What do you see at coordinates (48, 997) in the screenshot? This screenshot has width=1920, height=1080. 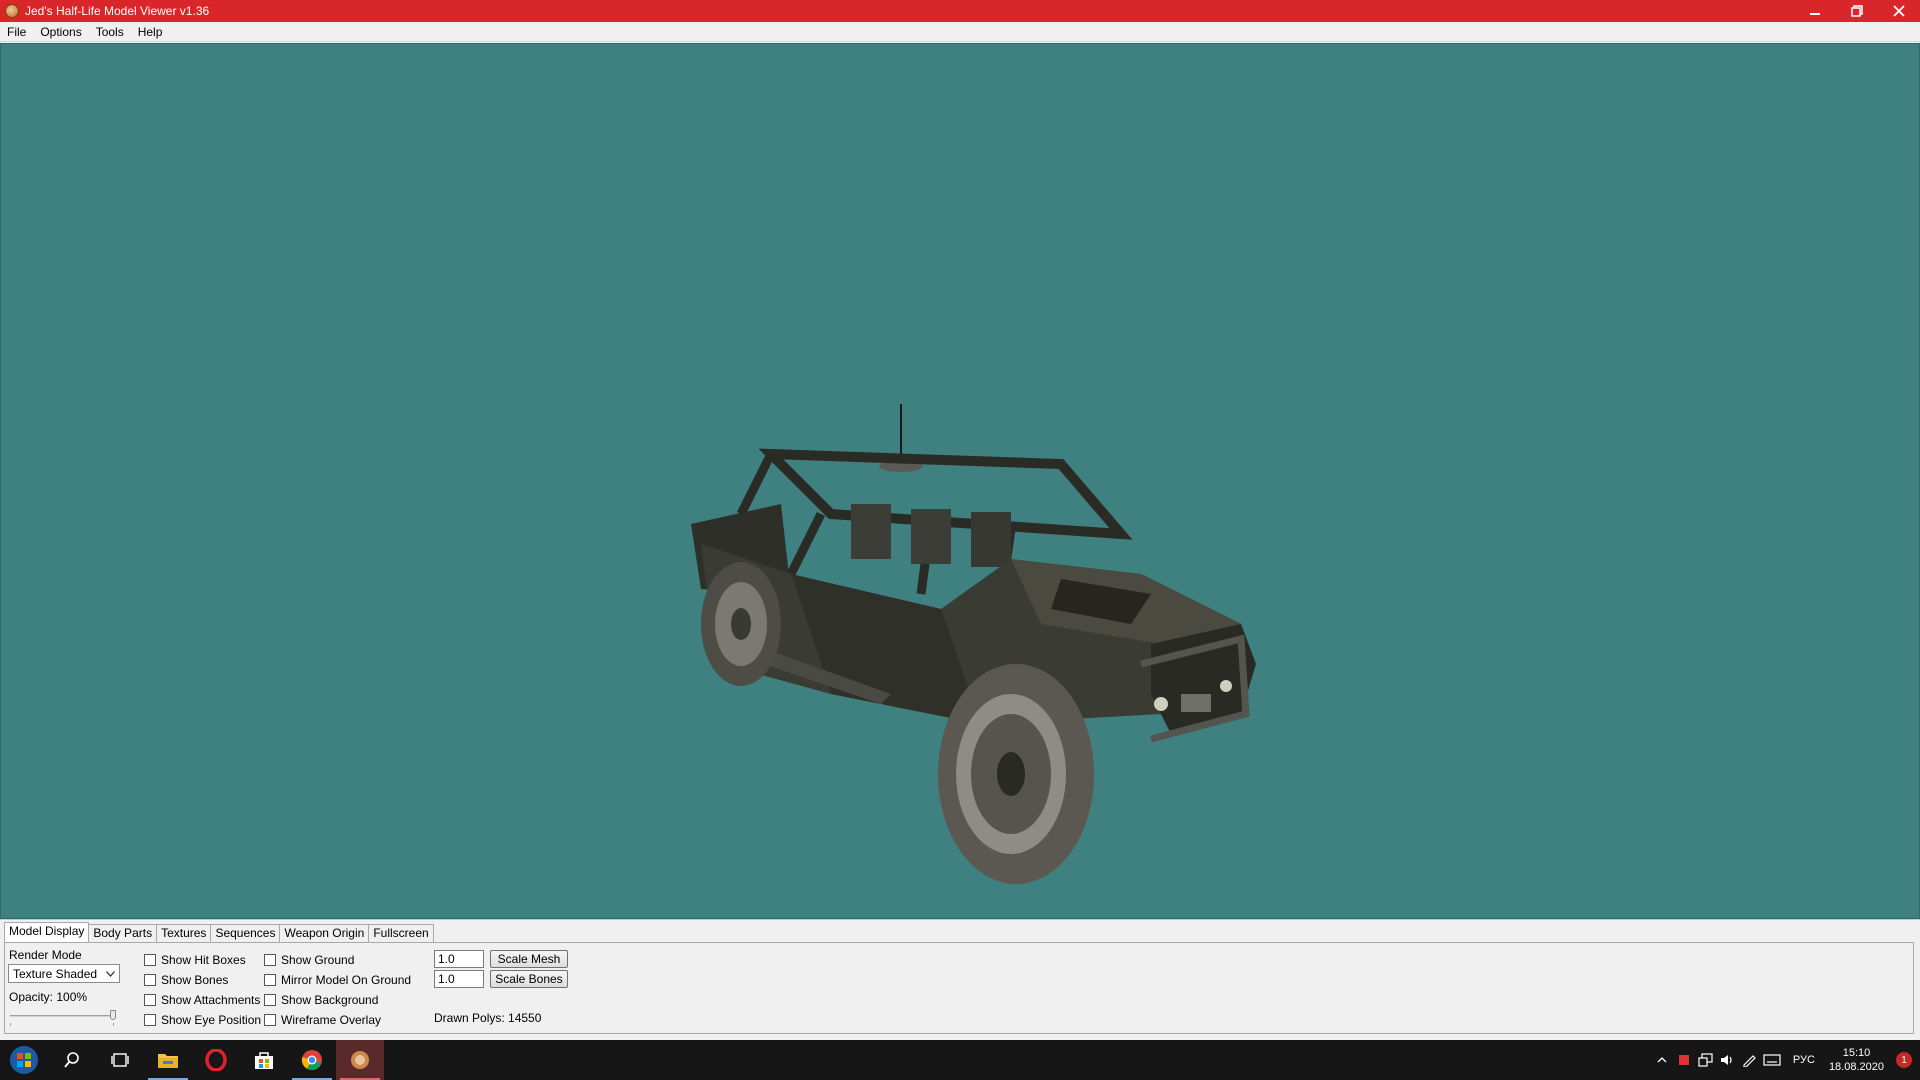 I see `opacity-label: Opacity: 100%` at bounding box center [48, 997].